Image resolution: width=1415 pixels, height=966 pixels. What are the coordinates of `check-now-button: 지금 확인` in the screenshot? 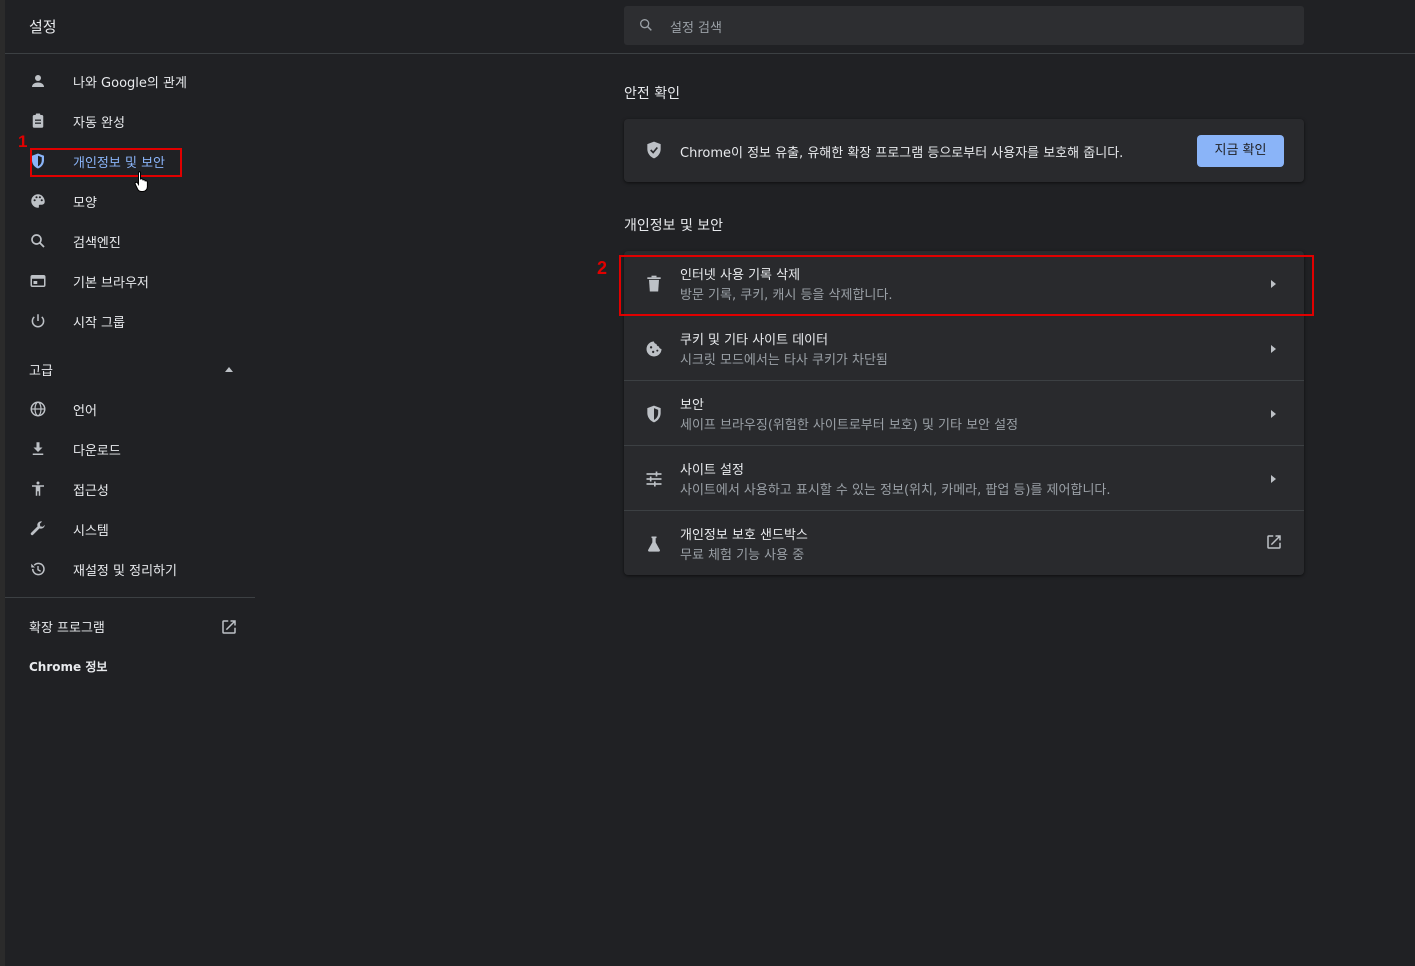 It's located at (1240, 151).